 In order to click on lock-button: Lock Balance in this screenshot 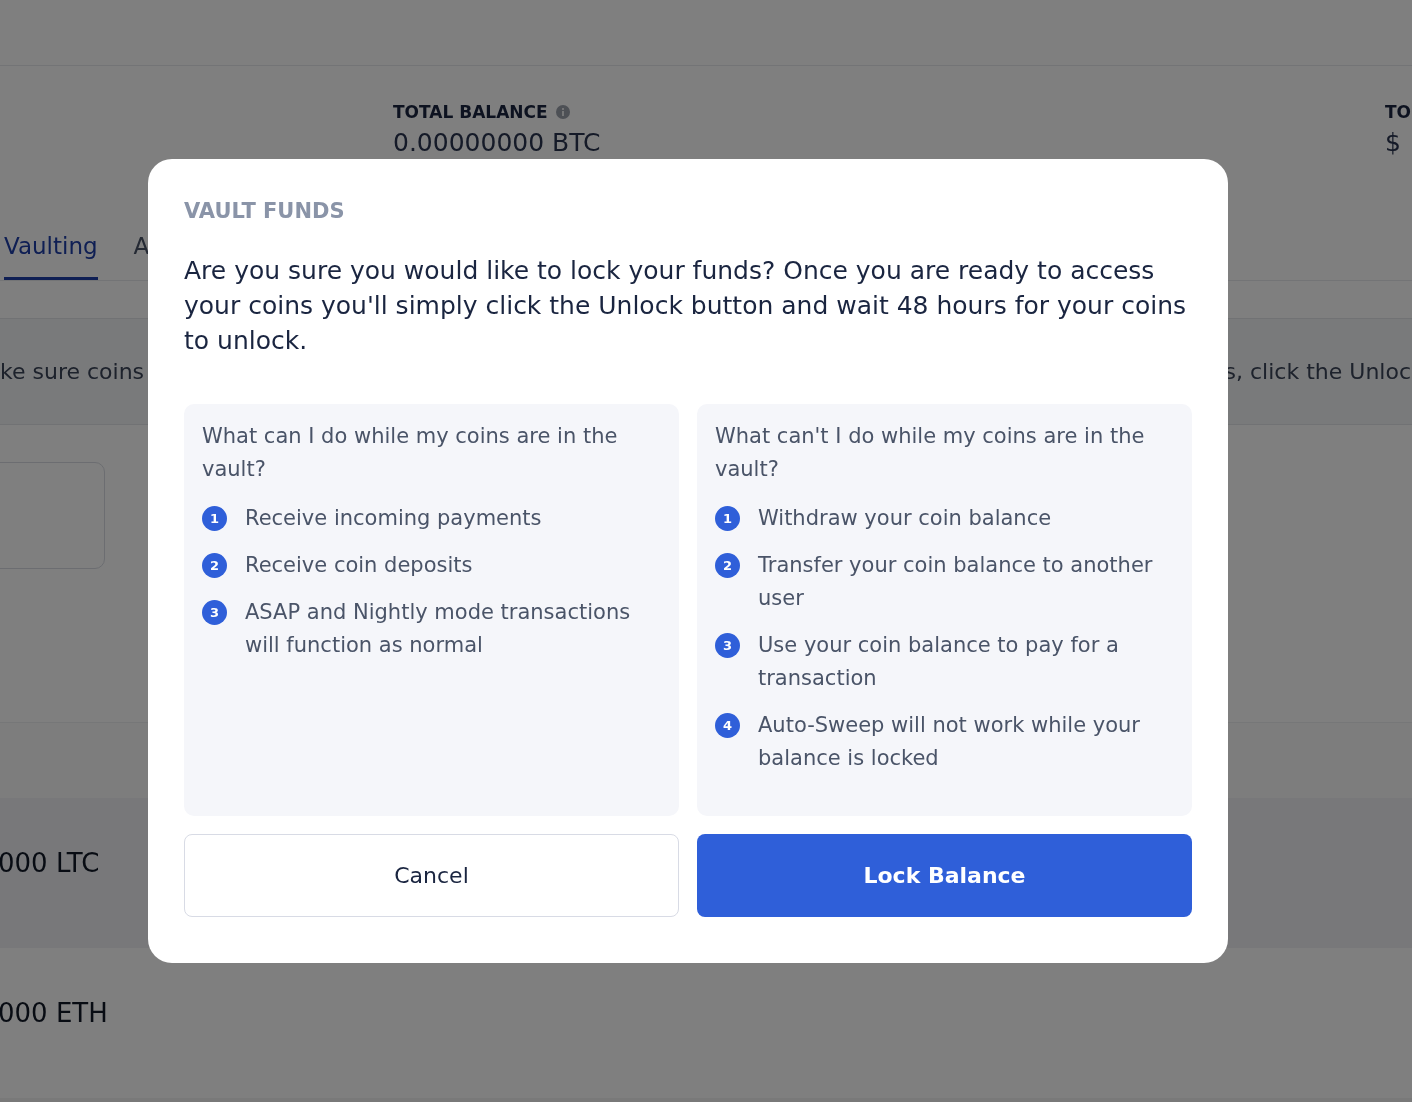, I will do `click(944, 875)`.